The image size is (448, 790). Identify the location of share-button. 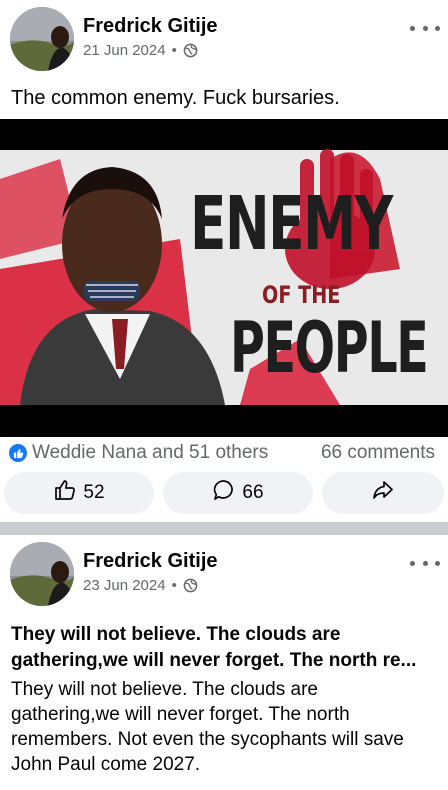
(383, 493).